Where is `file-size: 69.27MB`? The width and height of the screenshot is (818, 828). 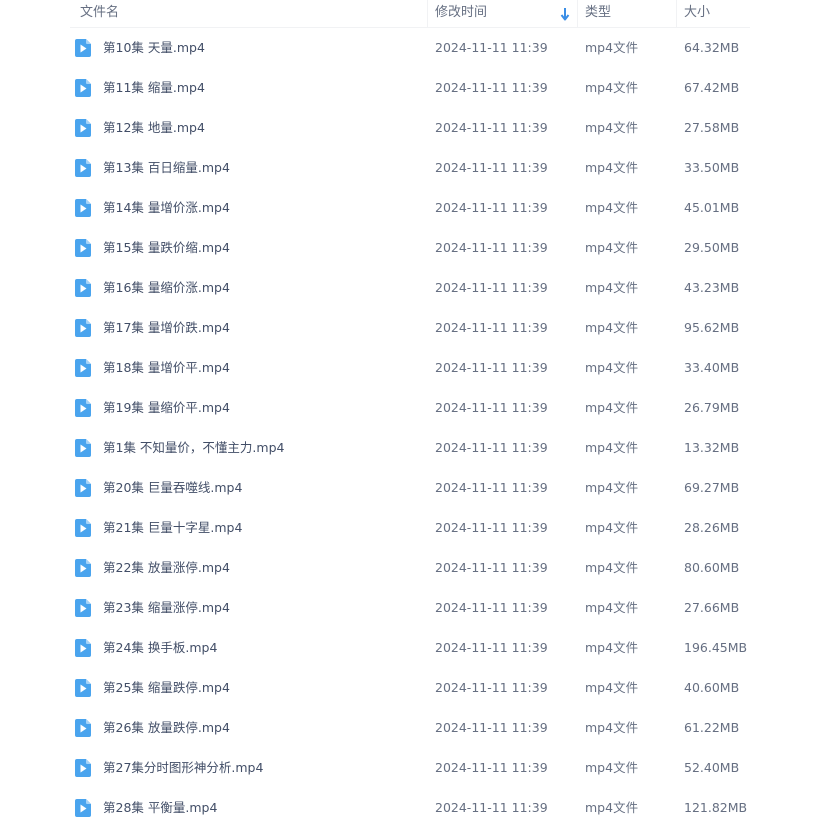 file-size: 69.27MB is located at coordinates (712, 487).